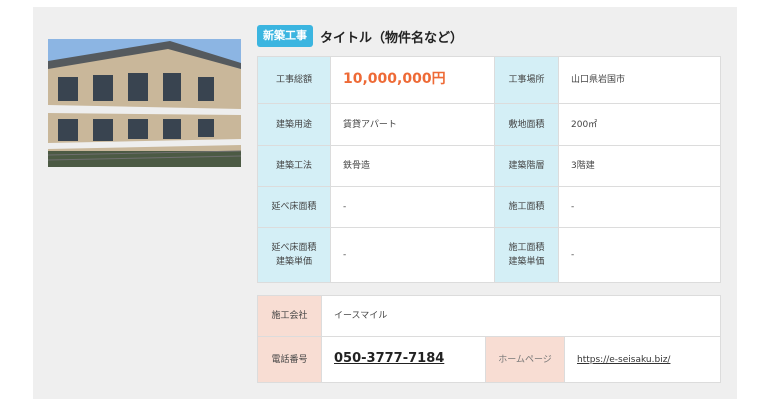 The height and width of the screenshot is (404, 758). I want to click on company-label: 施工会社, so click(289, 316).